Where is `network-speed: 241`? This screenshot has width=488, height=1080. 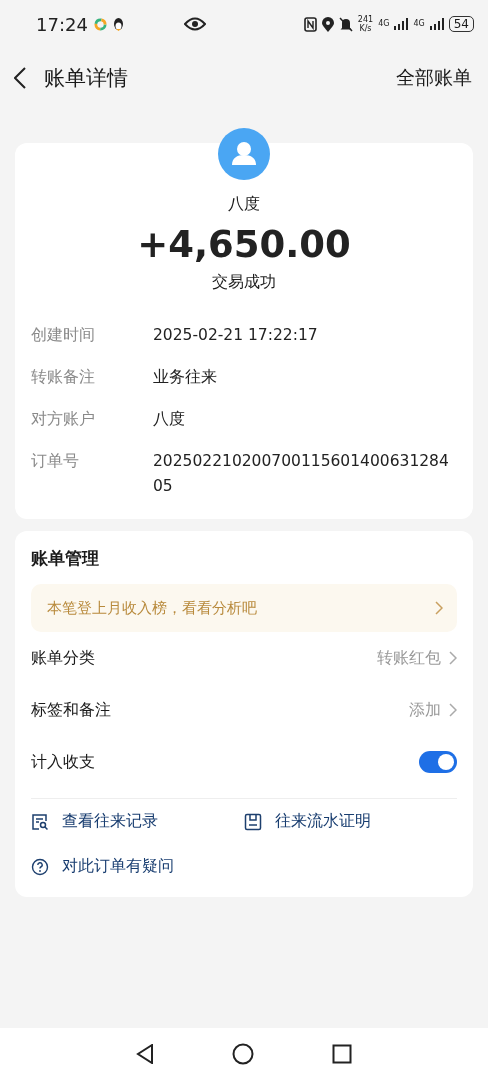 network-speed: 241 is located at coordinates (365, 19).